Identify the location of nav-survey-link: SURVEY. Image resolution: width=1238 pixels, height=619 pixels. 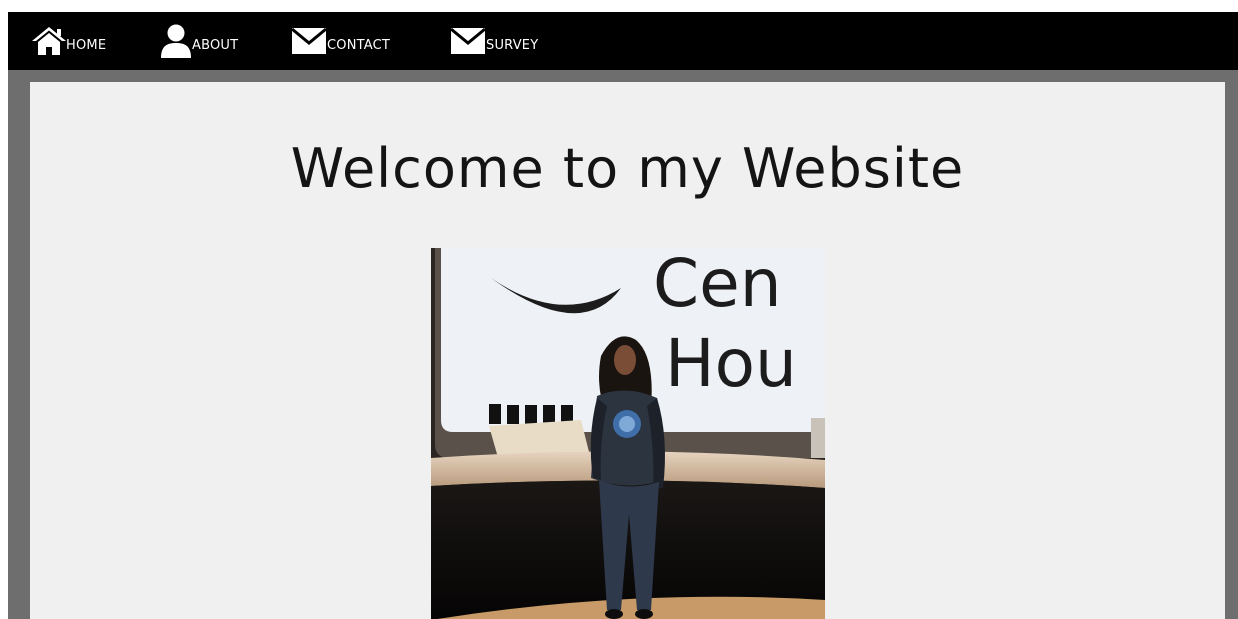
(494, 41).